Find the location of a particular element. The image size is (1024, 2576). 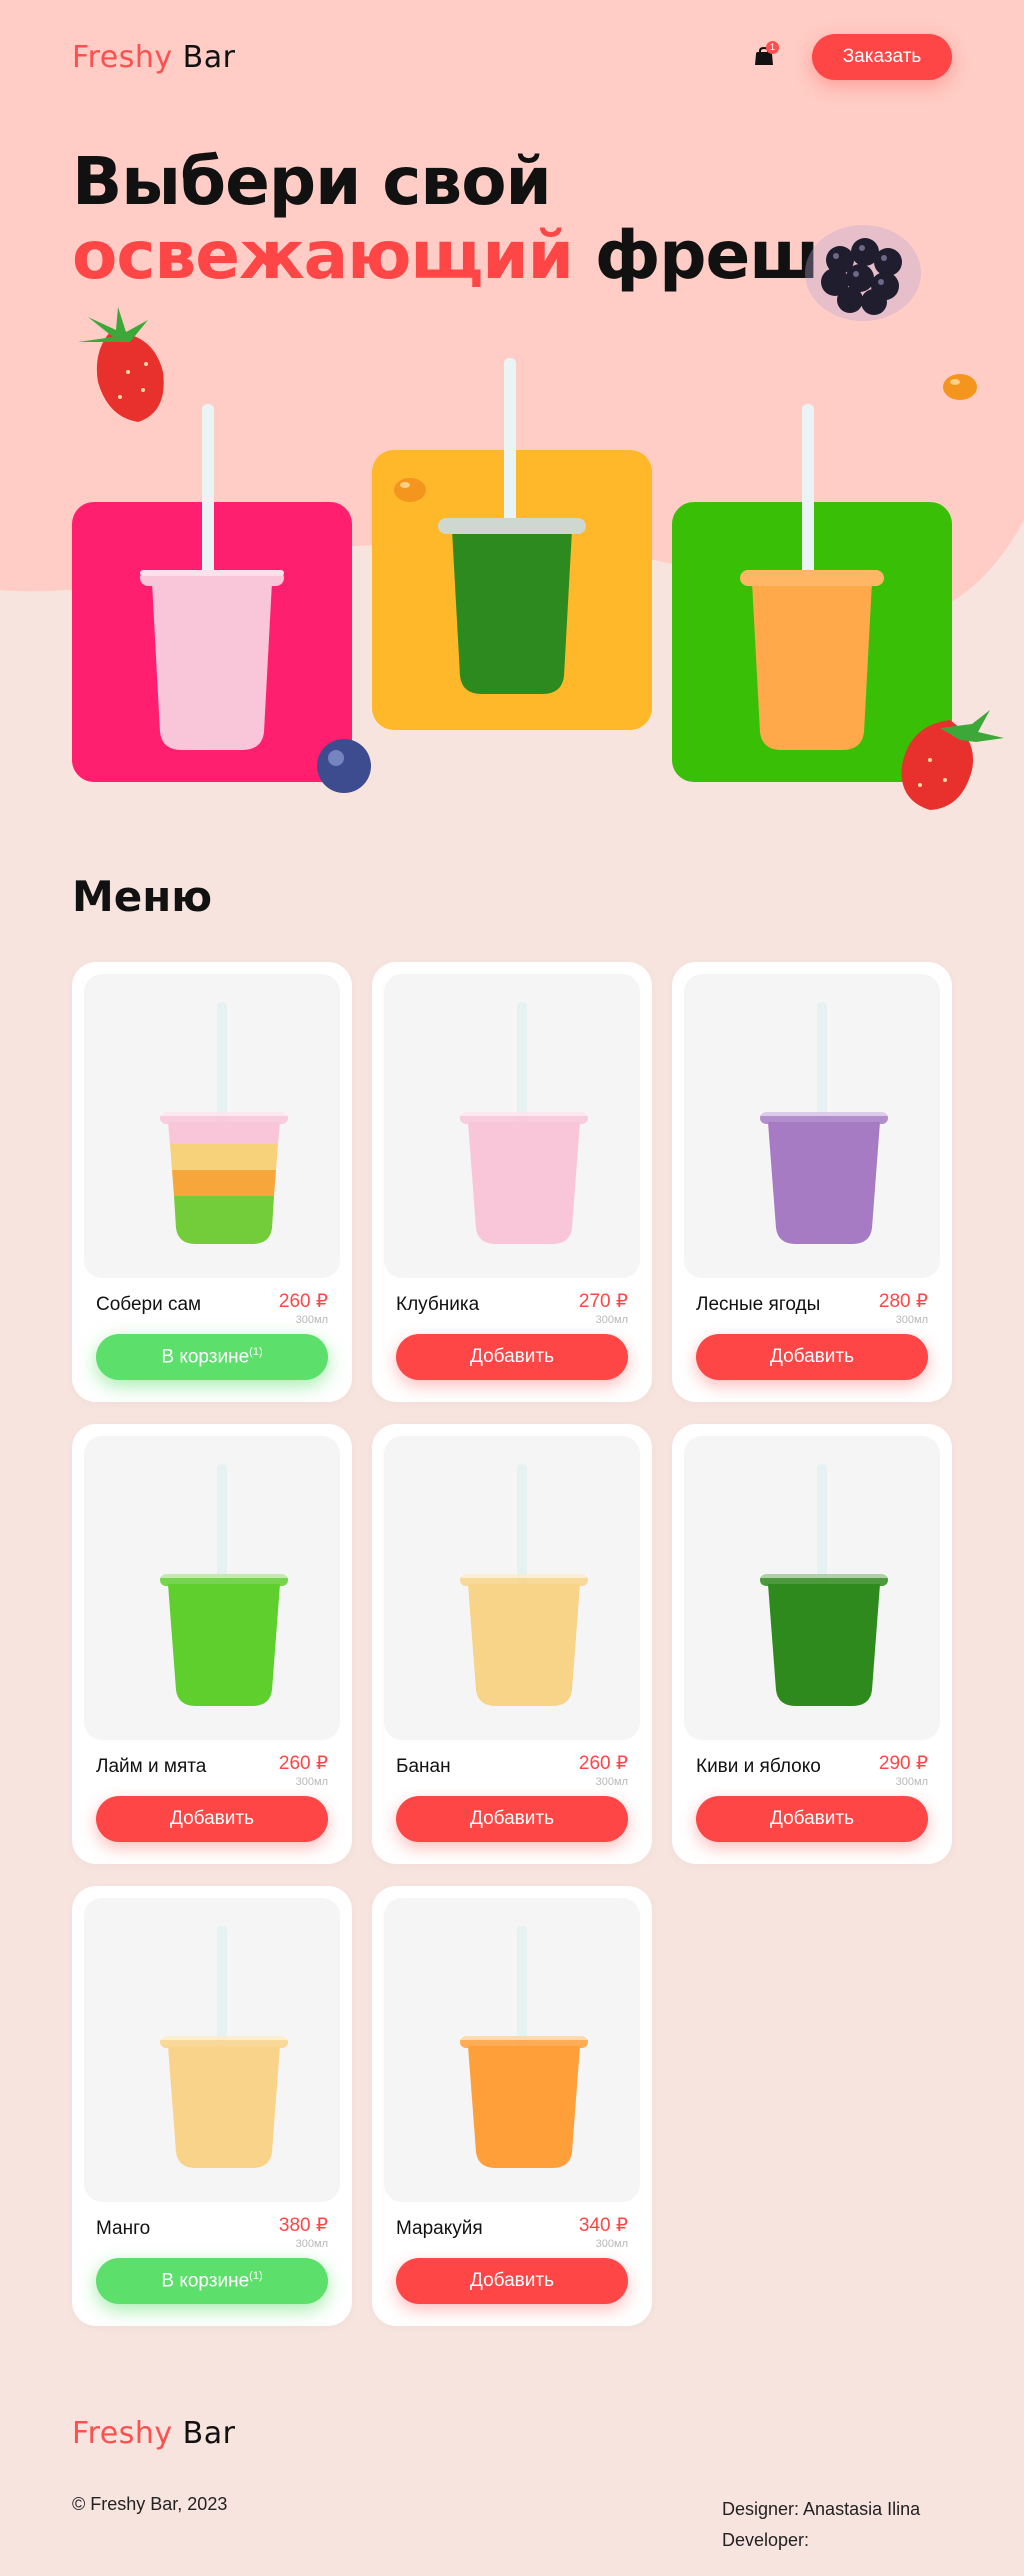

card-info: Маракуйя 340 ₽ 300мл is located at coordinates (512, 2232).